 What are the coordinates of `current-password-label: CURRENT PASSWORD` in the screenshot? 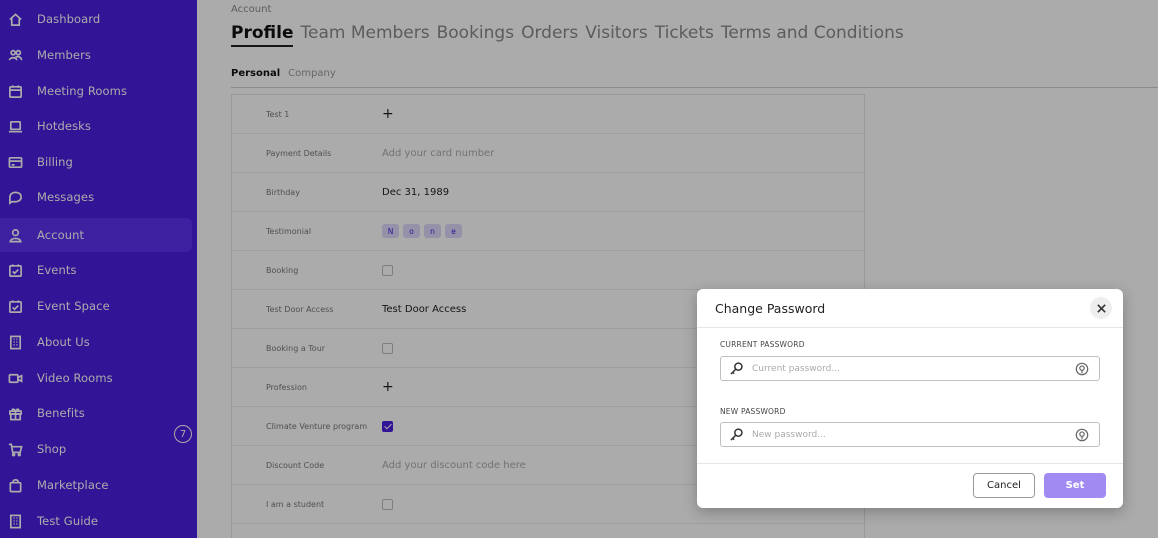 It's located at (762, 344).